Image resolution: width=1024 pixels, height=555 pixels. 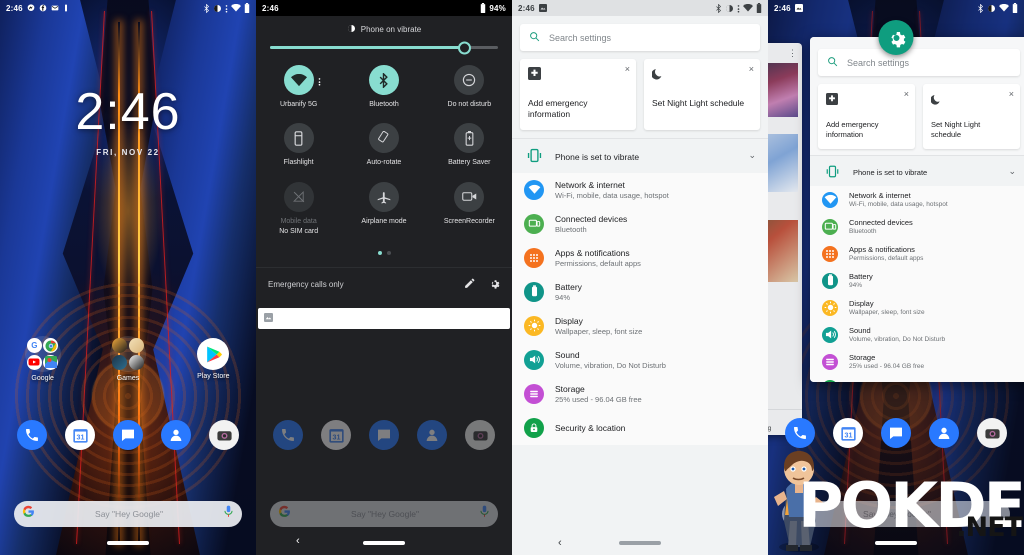 What do you see at coordinates (469, 87) in the screenshot?
I see `tile-do-not-disturb: Do not disturb` at bounding box center [469, 87].